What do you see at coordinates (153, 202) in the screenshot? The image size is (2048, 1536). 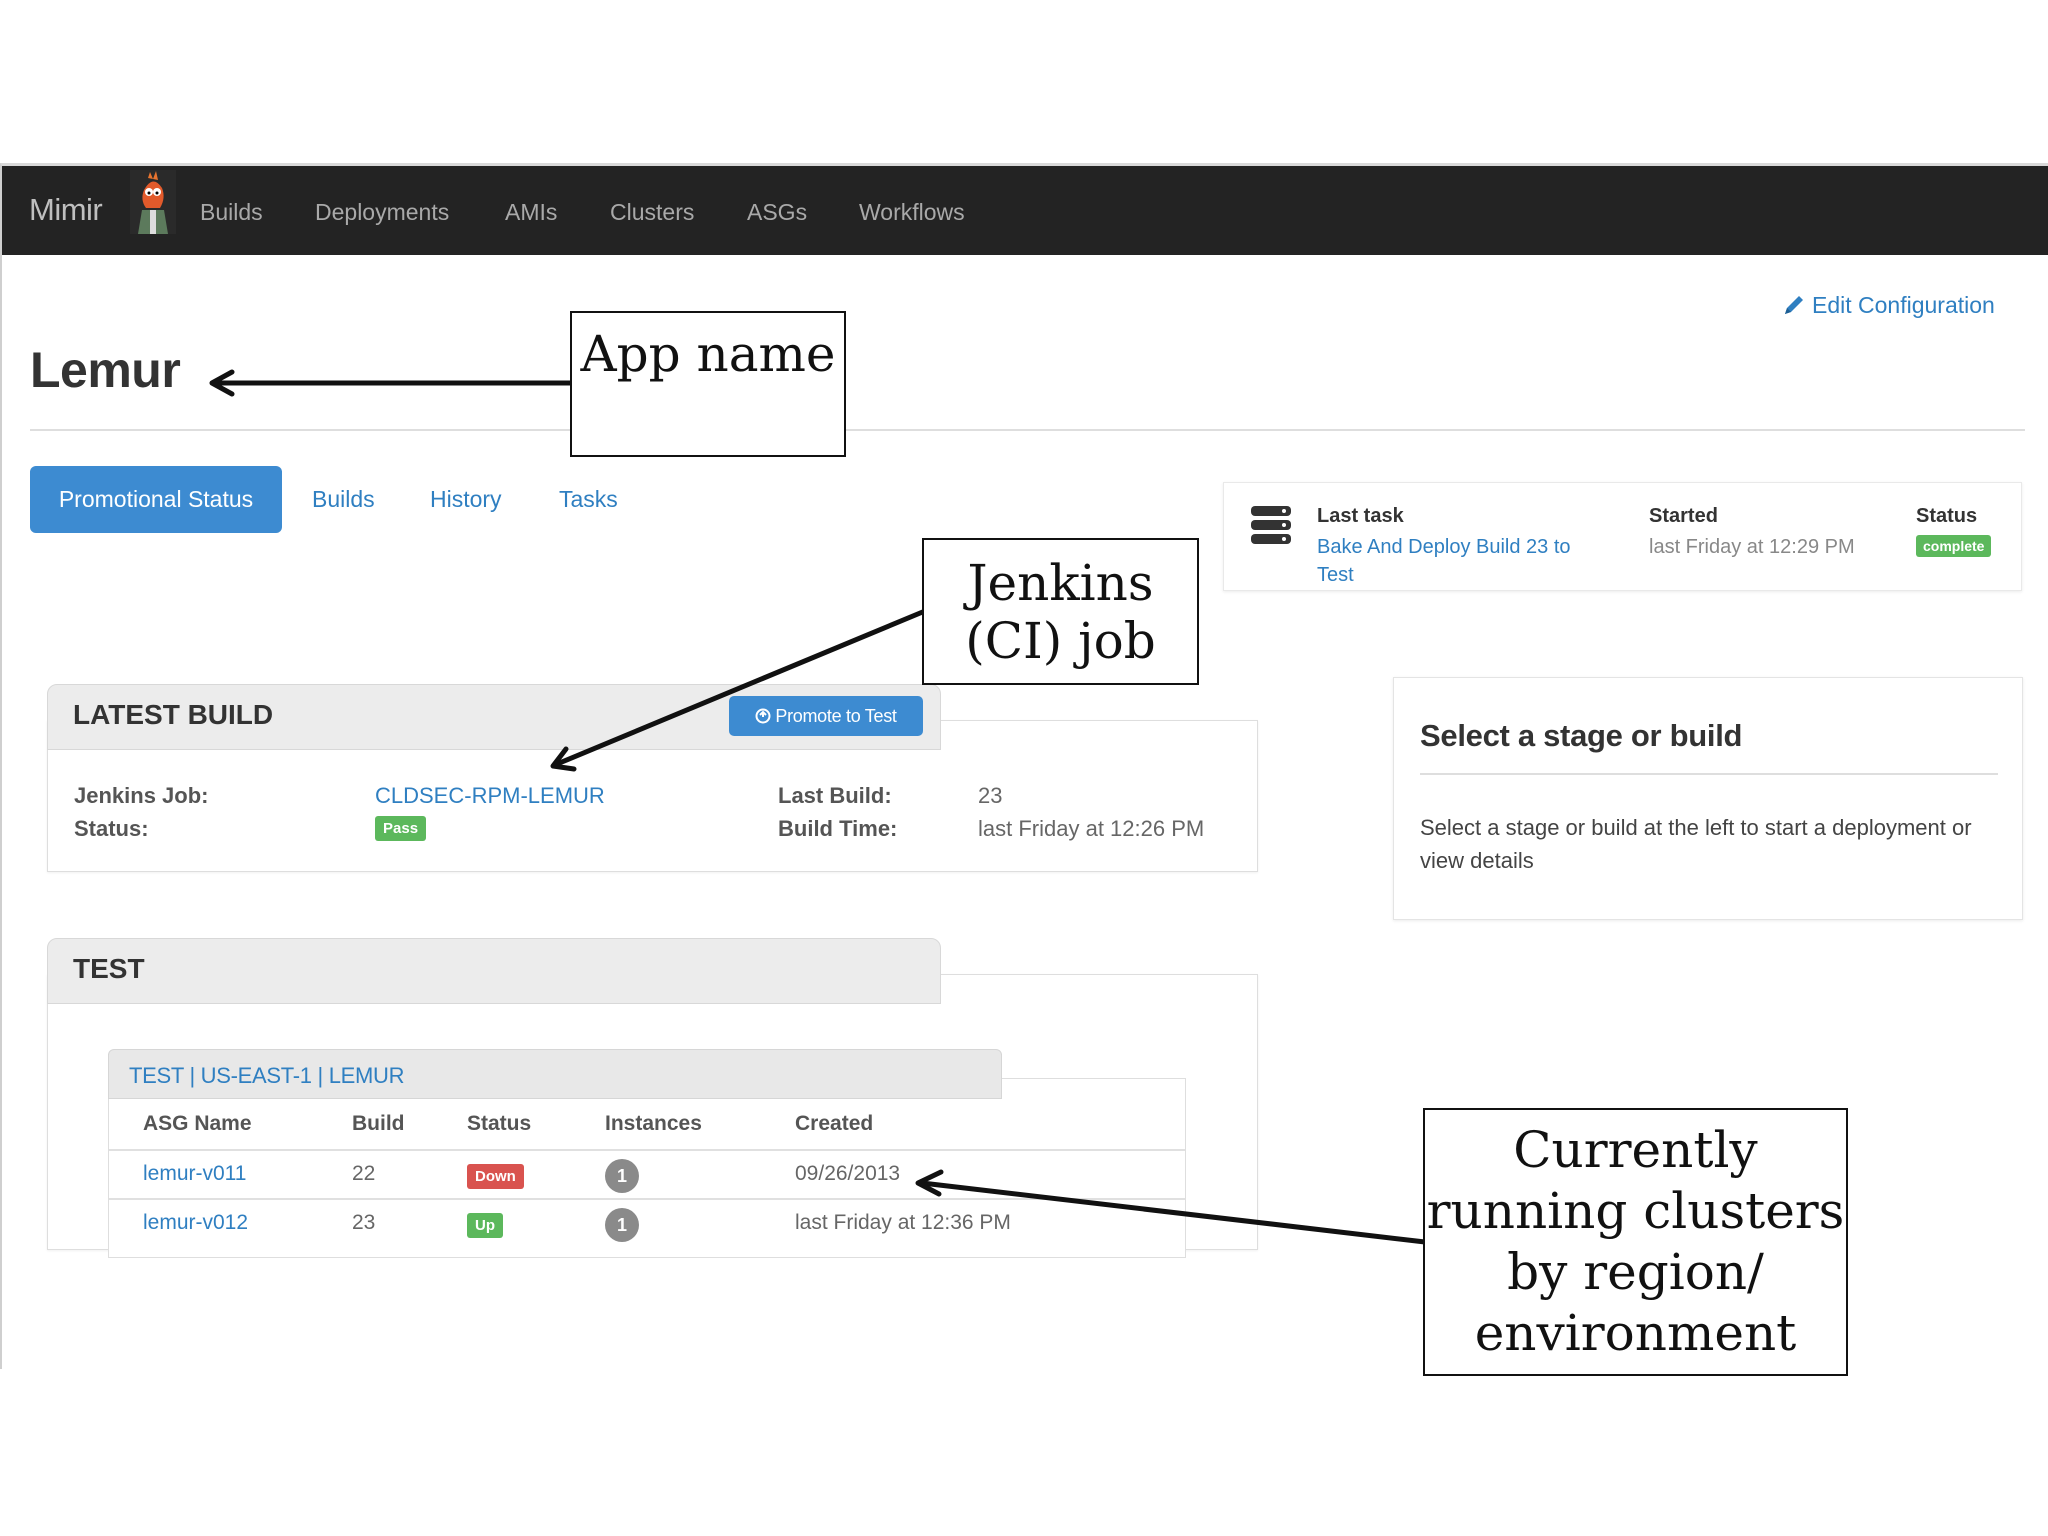 I see `beaker-mascot-icon` at bounding box center [153, 202].